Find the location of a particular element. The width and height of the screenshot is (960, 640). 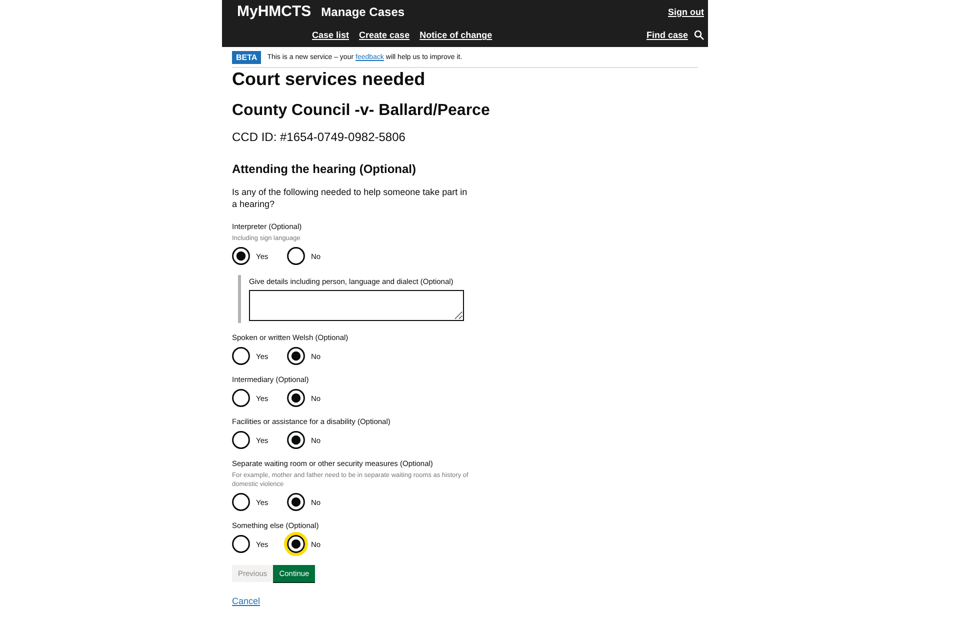

nav-link: Case list is located at coordinates (331, 35).